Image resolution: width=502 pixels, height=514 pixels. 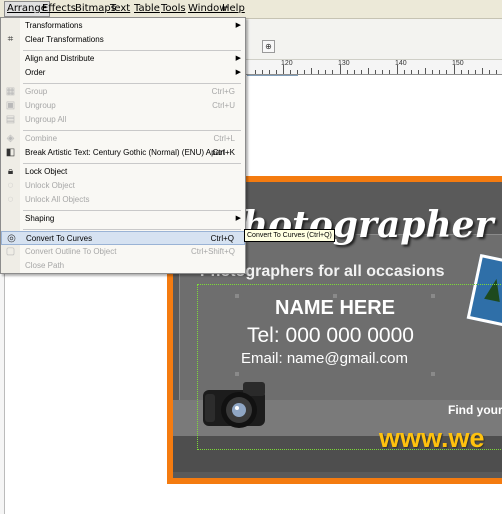 I want to click on clear-transform-icon: ⌗, so click(x=10, y=39).